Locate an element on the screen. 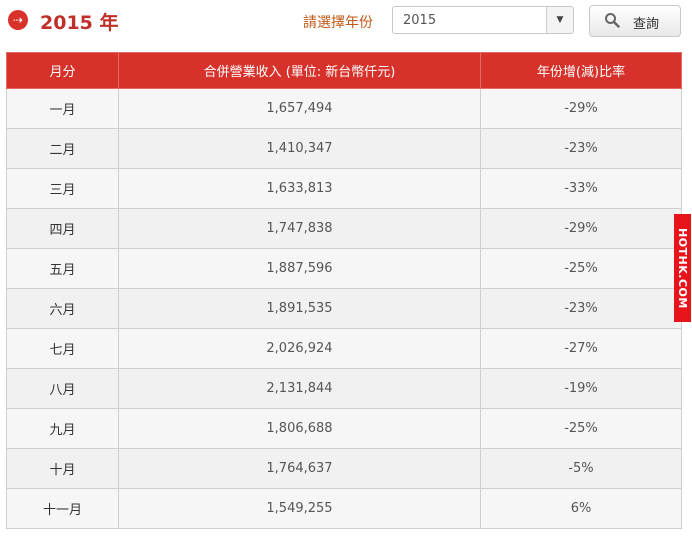 The height and width of the screenshot is (536, 692). chevron-down-icon: ▼ is located at coordinates (559, 20).